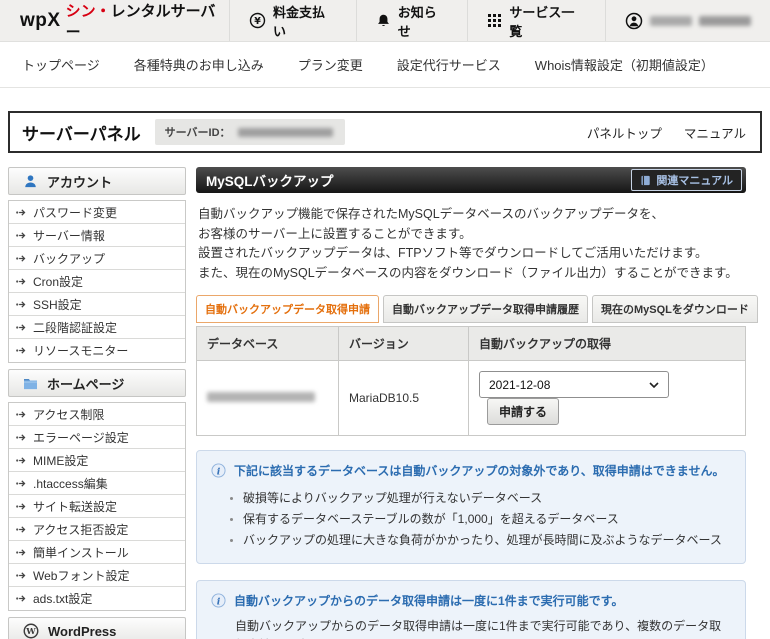 This screenshot has width=770, height=639. I want to click on sidebar-section-homepage: ホームページ, so click(97, 383).